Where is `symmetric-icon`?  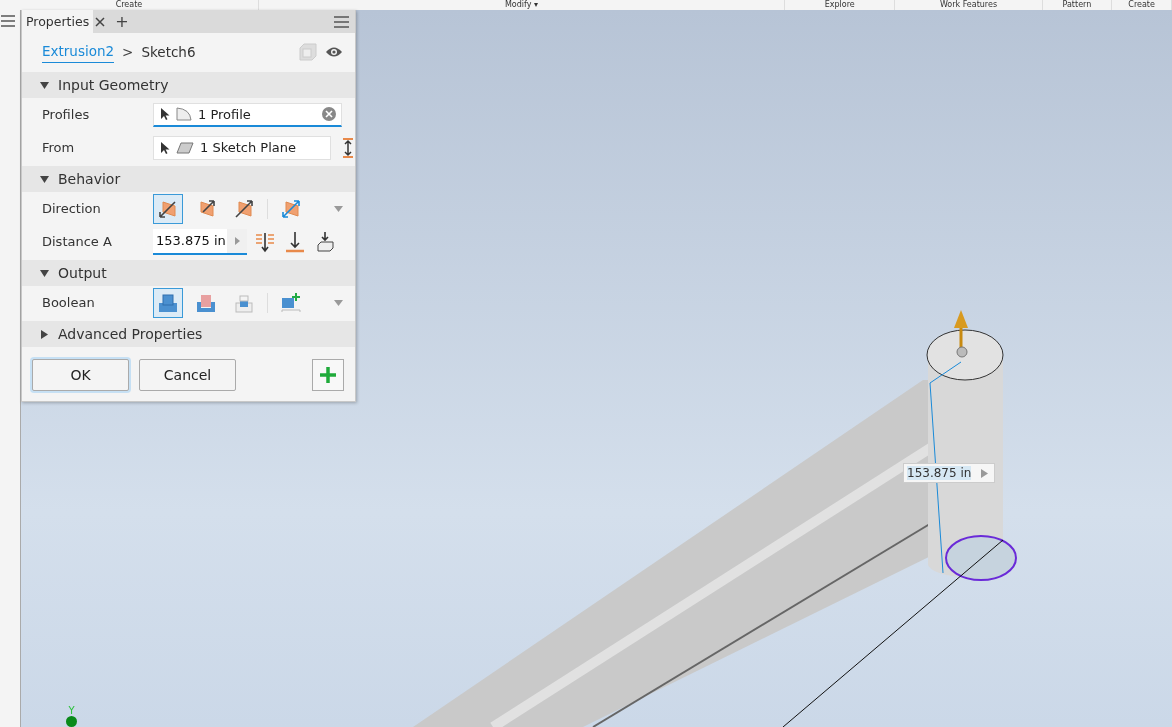
symmetric-icon is located at coordinates (265, 241).